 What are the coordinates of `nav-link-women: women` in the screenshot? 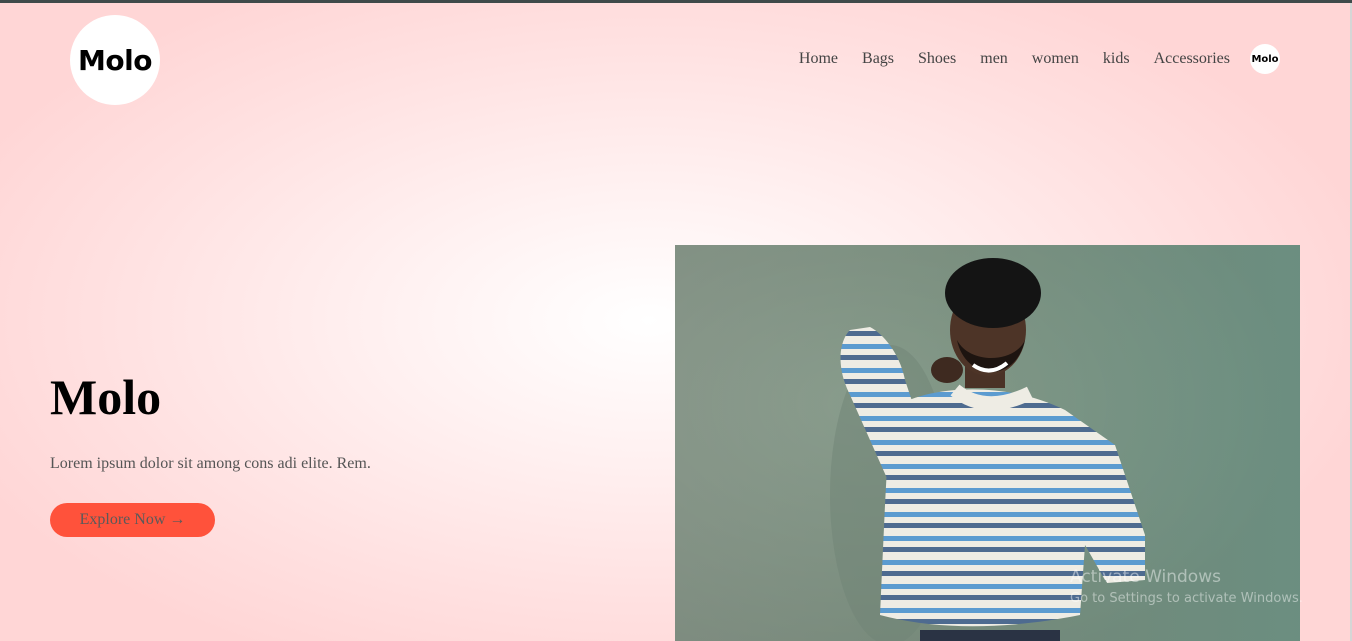 It's located at (1055, 59).